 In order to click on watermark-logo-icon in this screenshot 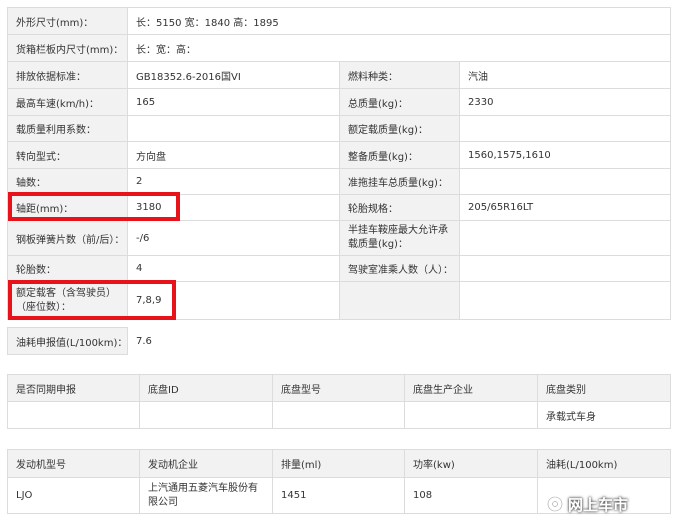, I will do `click(555, 504)`.